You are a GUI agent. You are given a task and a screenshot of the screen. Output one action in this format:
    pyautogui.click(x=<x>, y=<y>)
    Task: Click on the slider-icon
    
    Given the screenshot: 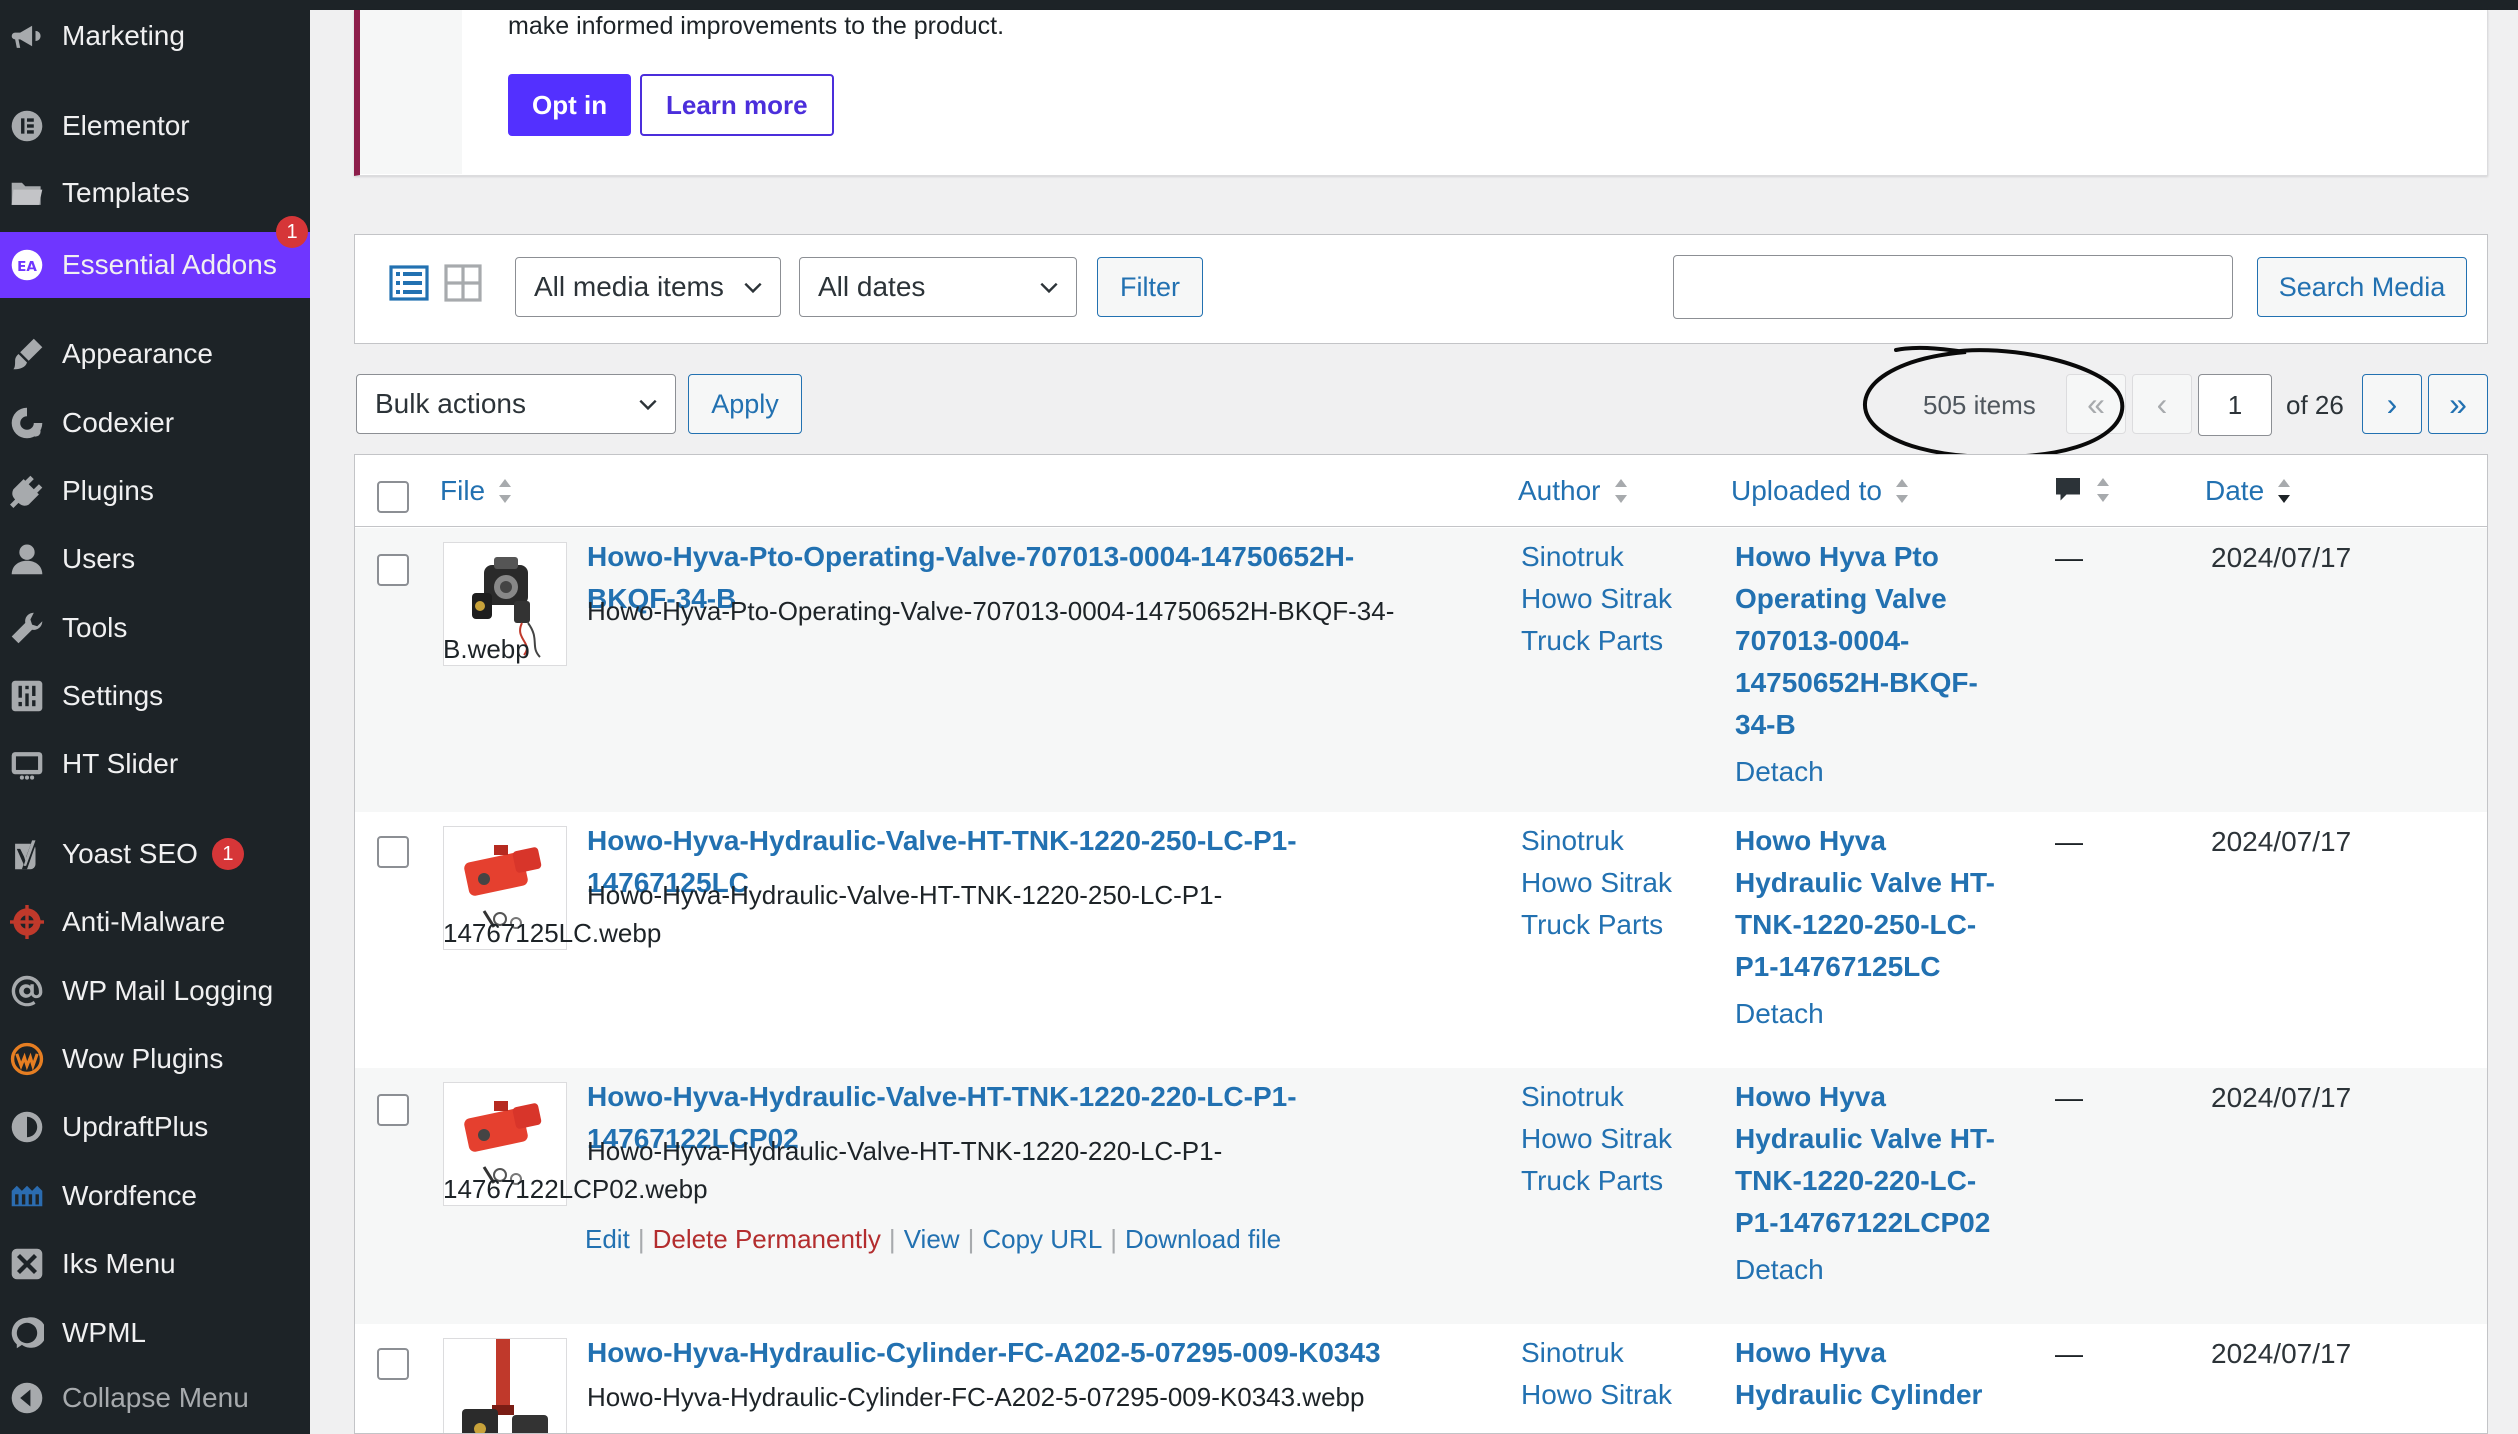 What is the action you would take?
    pyautogui.click(x=27, y=764)
    